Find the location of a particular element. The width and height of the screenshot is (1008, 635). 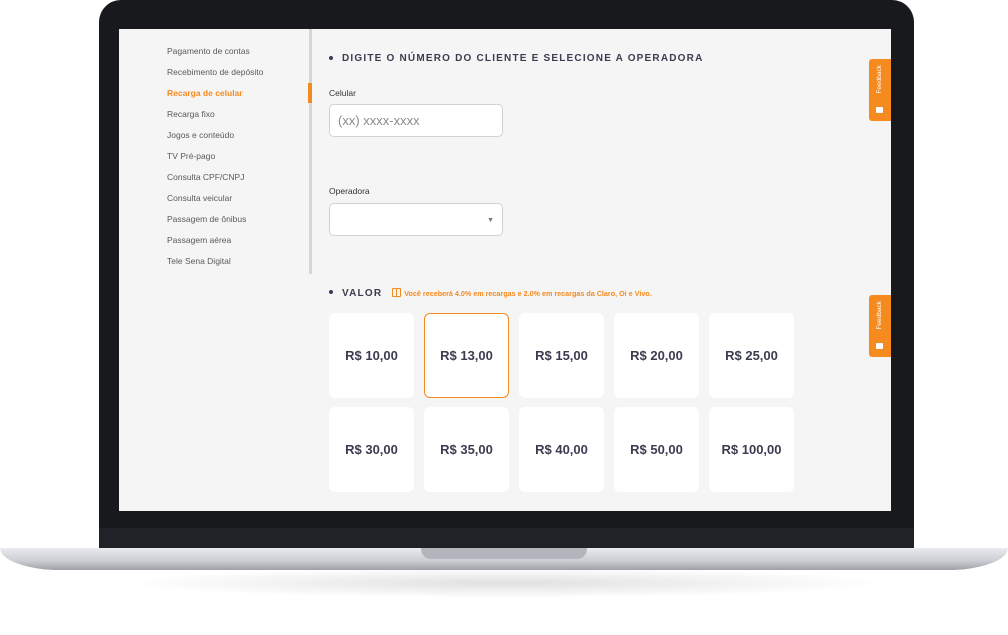

valor-title: VALOR is located at coordinates (362, 293).